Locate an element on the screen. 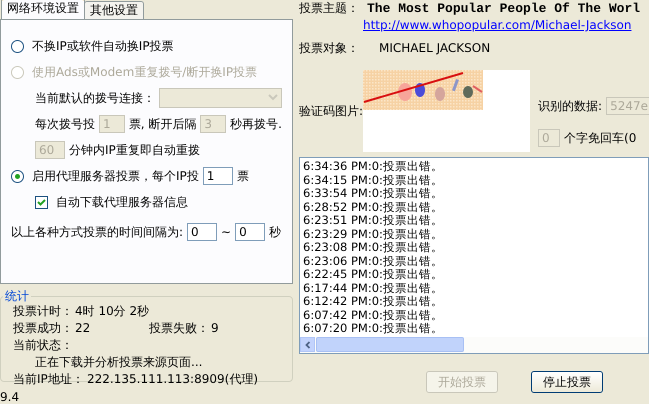  number-field: 1 is located at coordinates (217, 176).